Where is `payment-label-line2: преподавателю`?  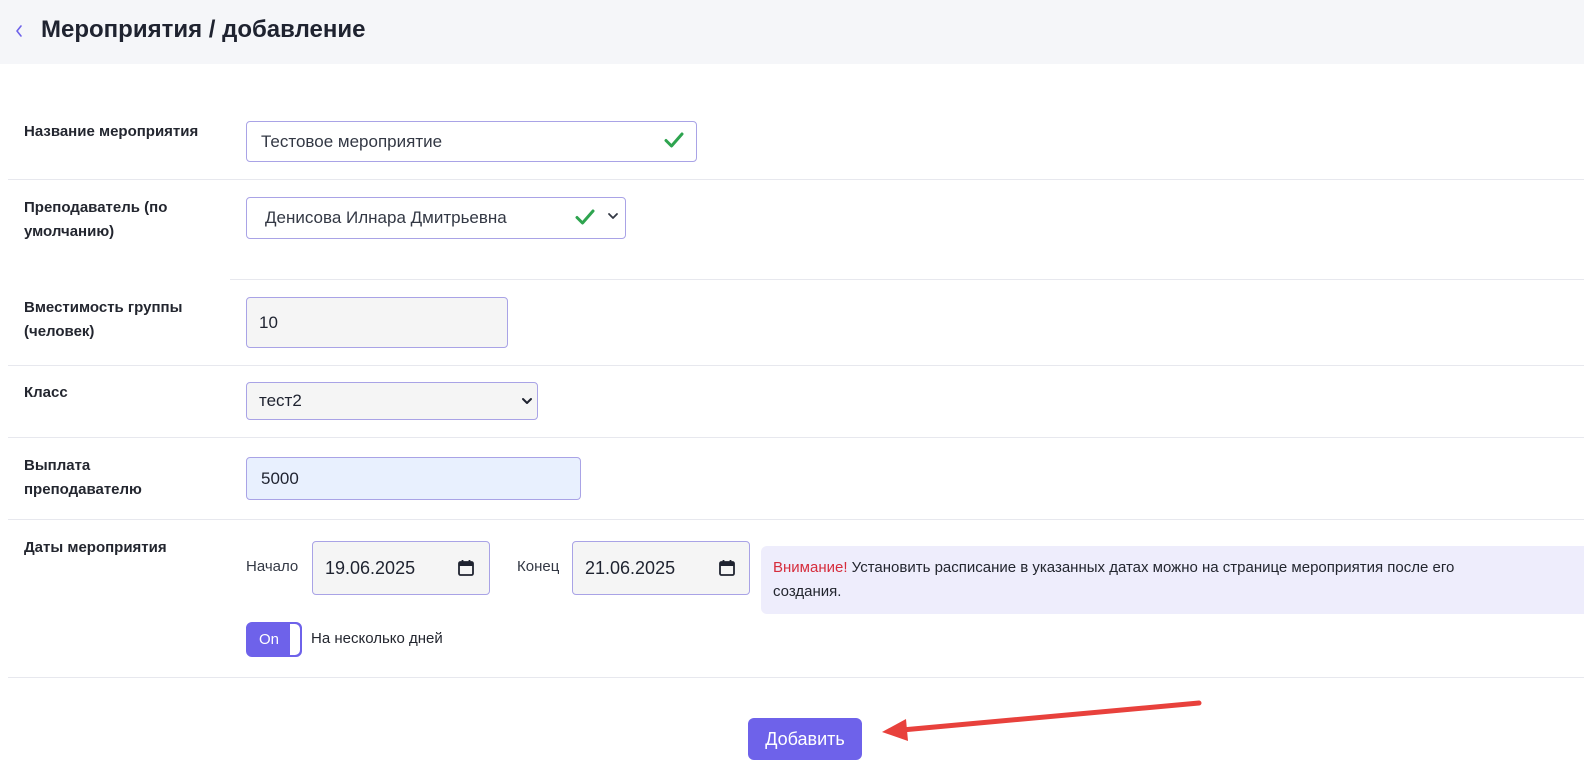 payment-label-line2: преподавателю is located at coordinates (83, 489).